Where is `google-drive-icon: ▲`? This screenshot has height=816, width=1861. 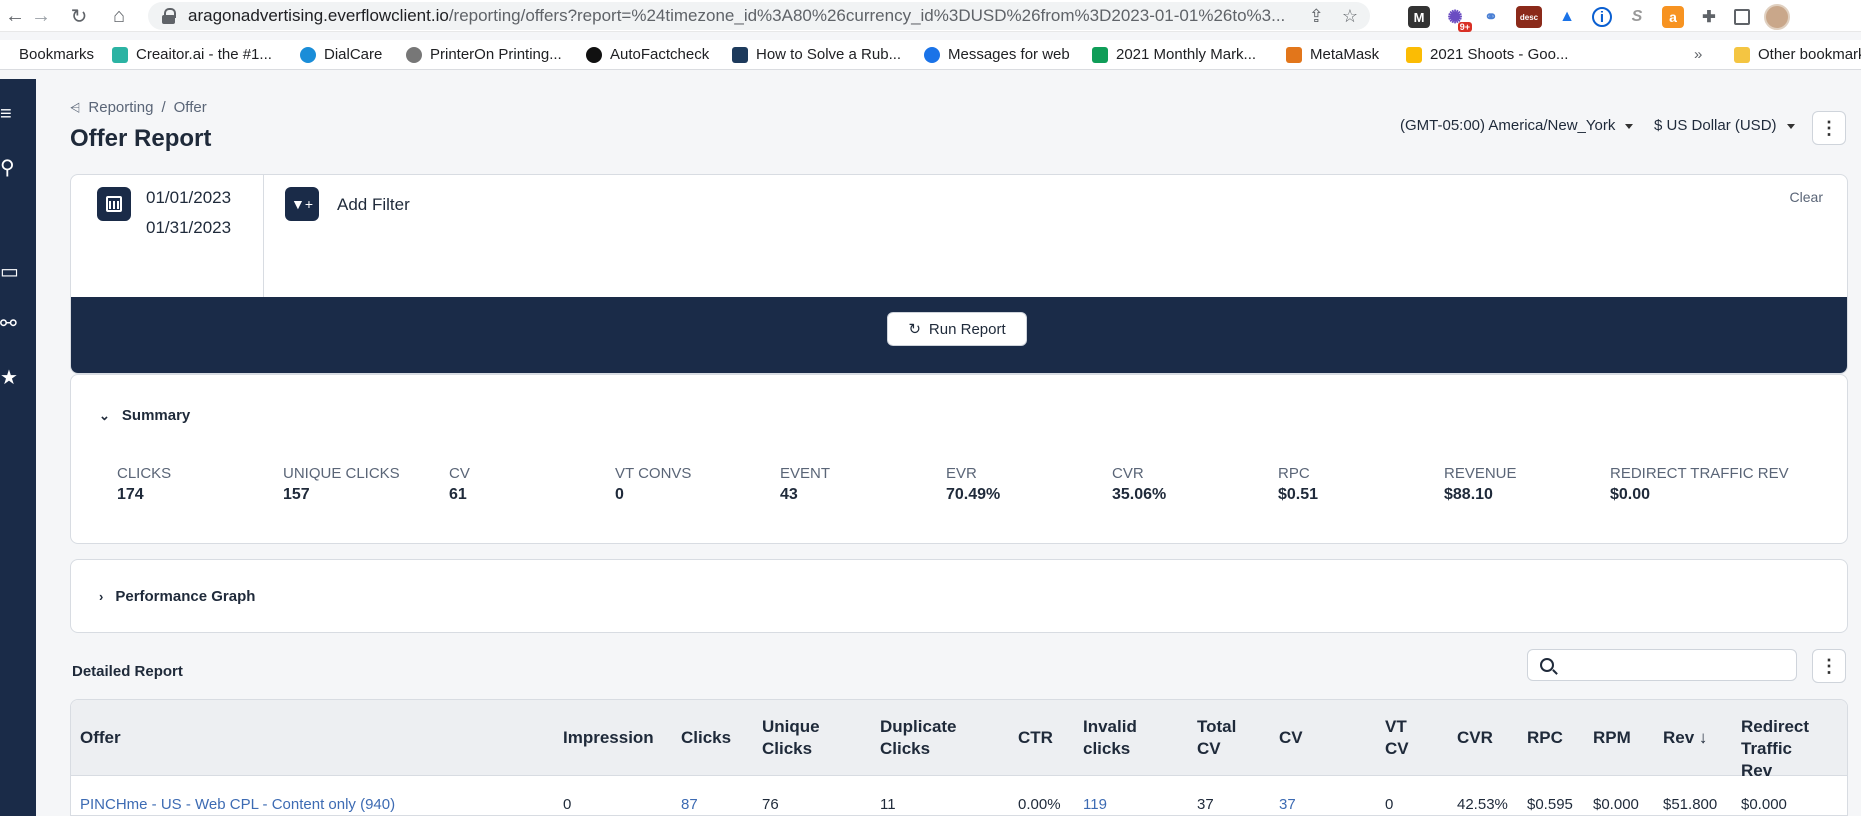 google-drive-icon: ▲ is located at coordinates (1567, 17).